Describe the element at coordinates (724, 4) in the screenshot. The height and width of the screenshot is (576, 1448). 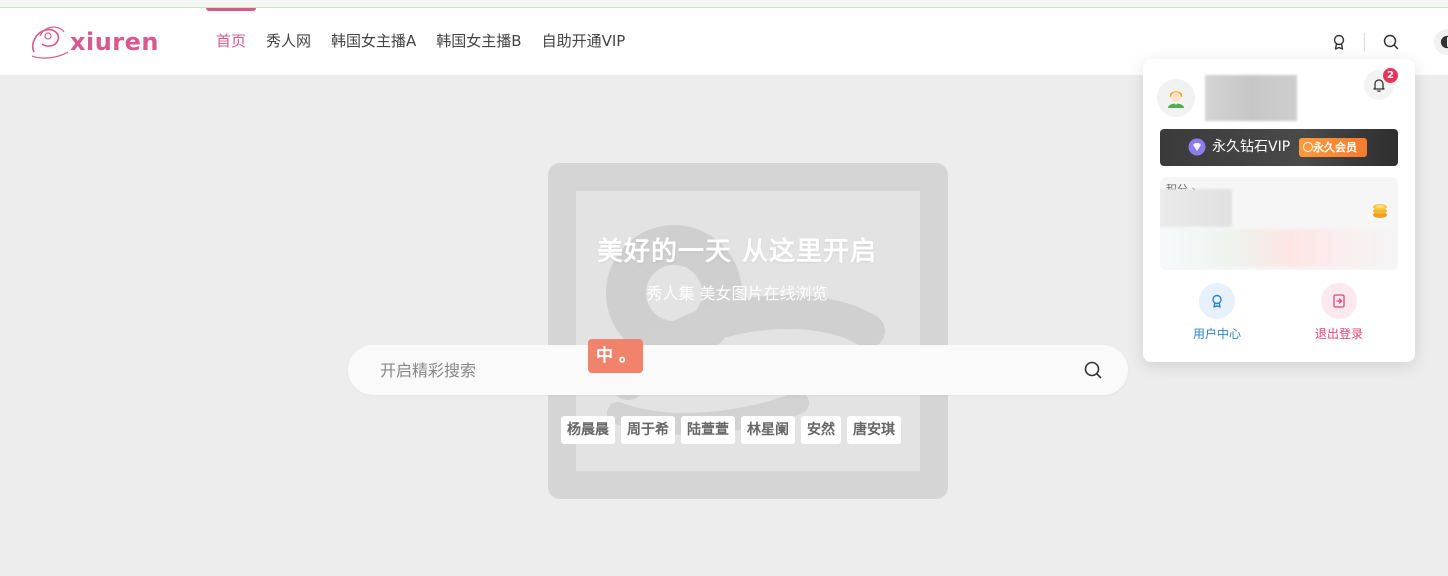
I see `window-top-border` at that location.